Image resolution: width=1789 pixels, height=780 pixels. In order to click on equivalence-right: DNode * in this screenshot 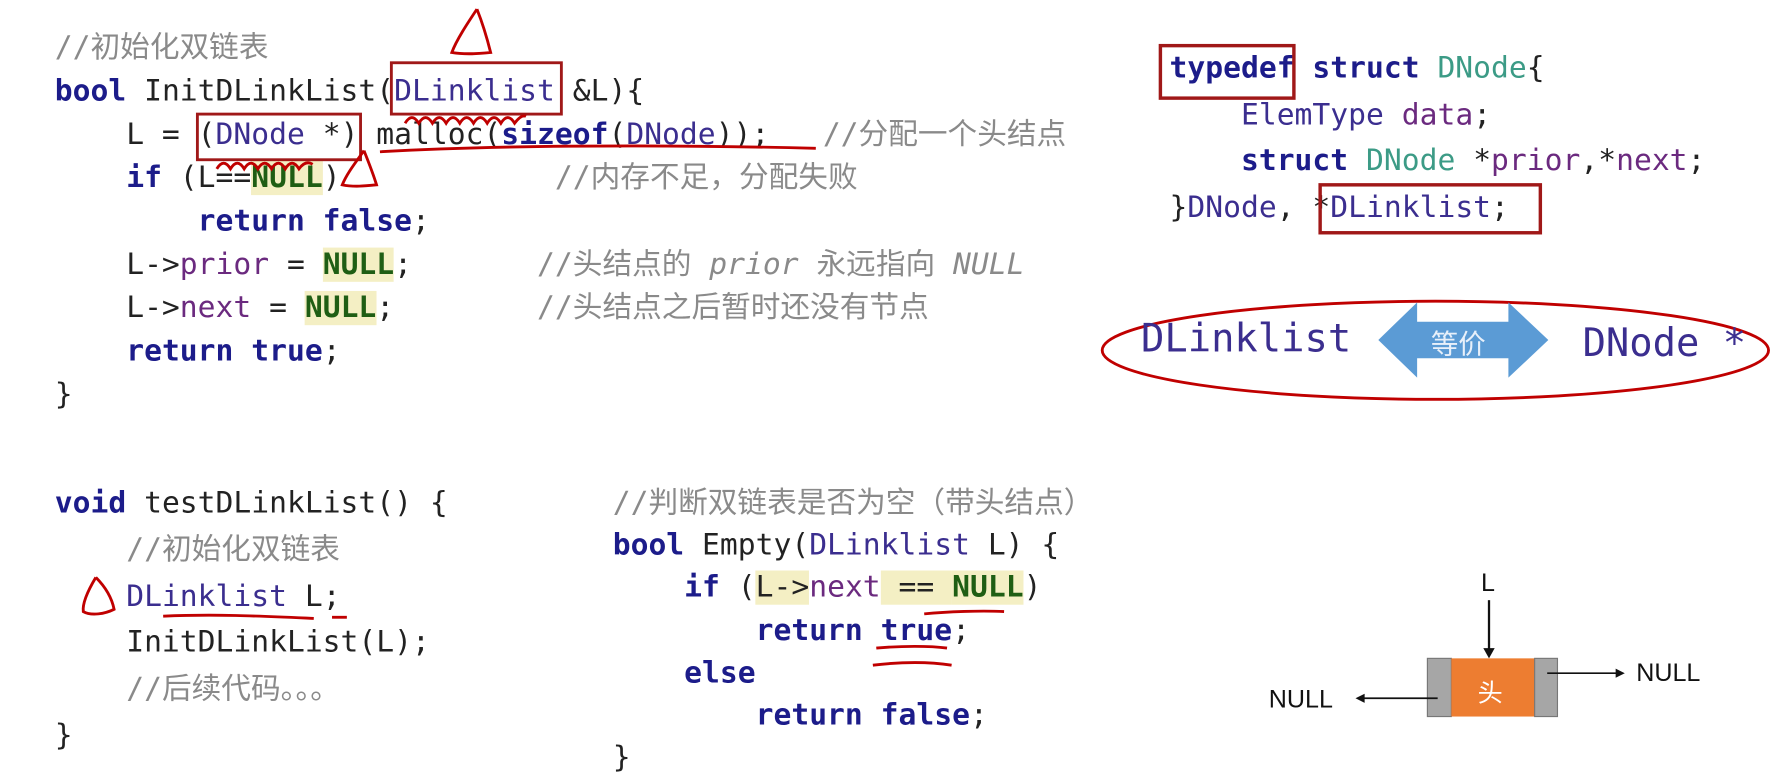, I will do `click(1664, 343)`.